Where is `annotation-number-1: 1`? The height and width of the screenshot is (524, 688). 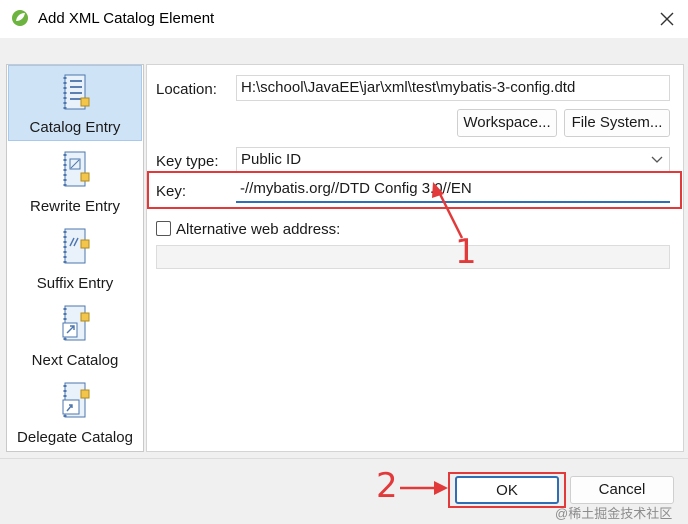
annotation-number-1: 1 is located at coordinates (466, 252).